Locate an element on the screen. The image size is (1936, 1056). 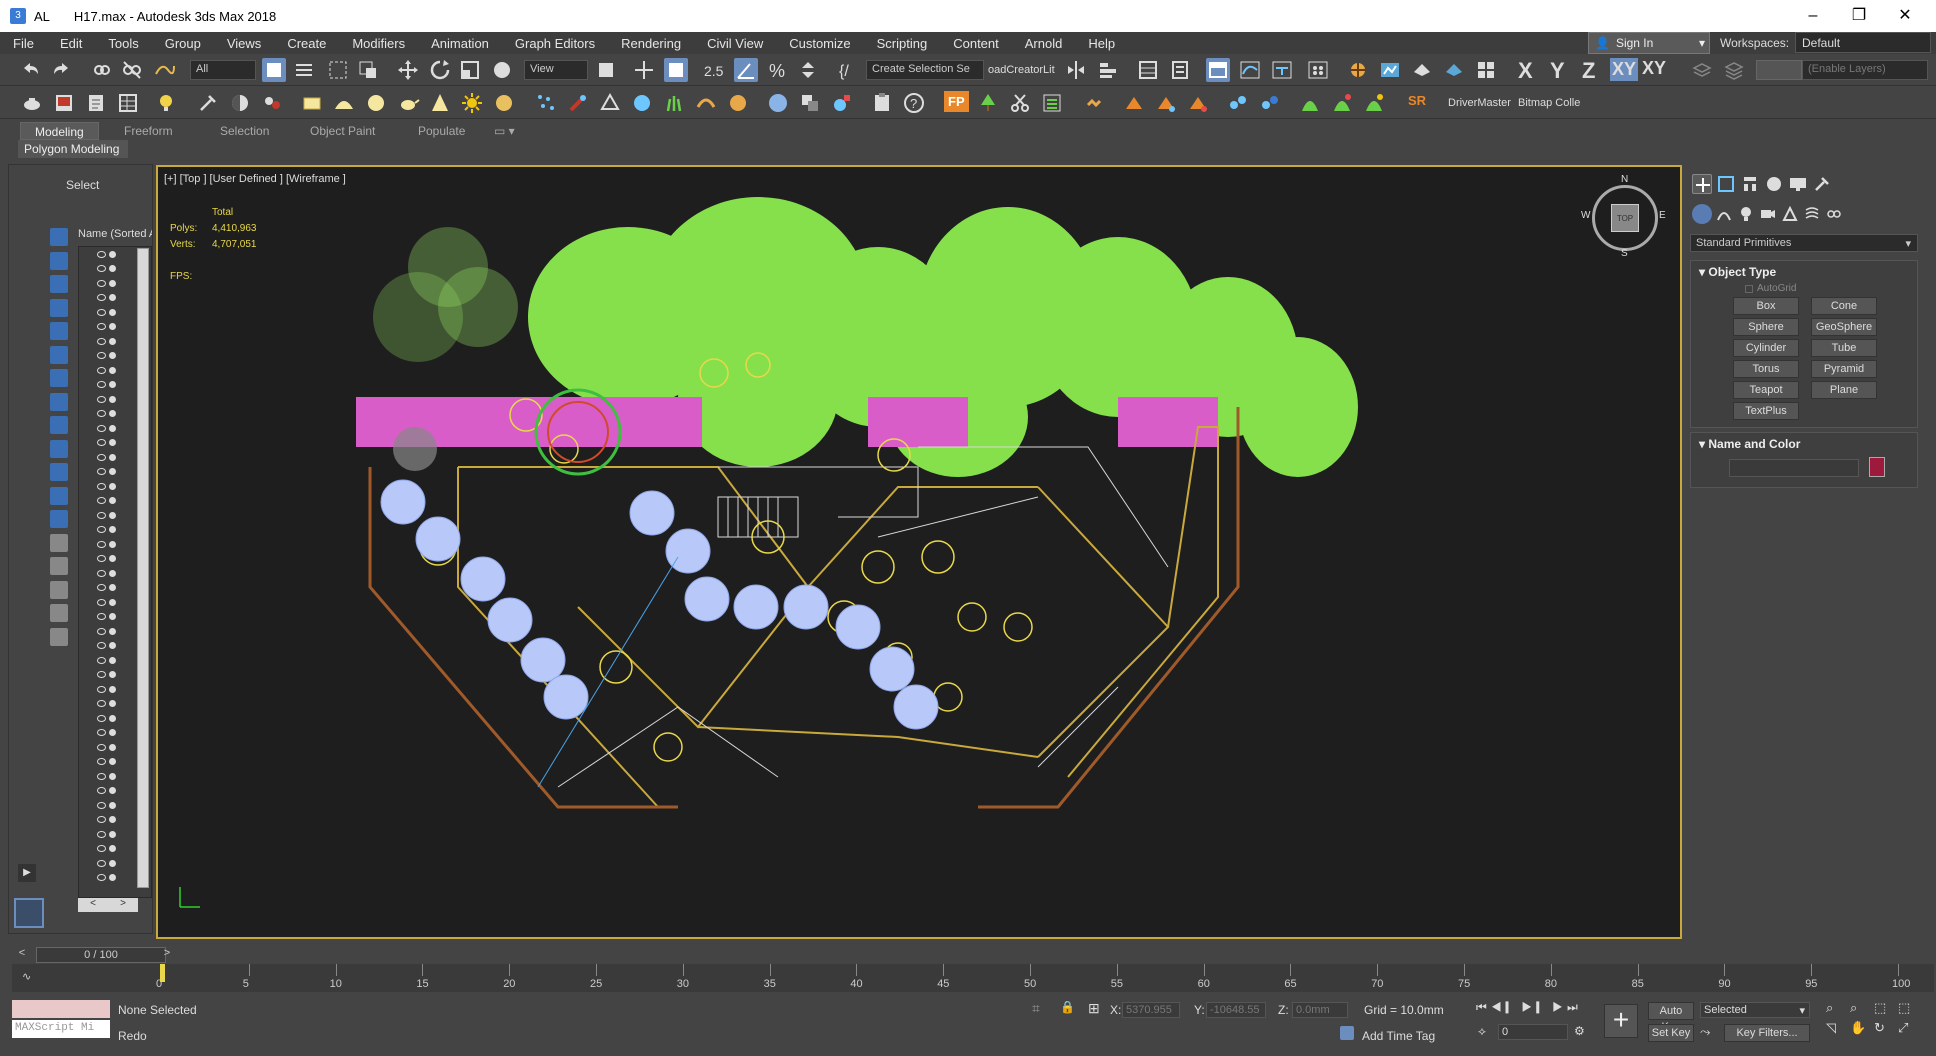
teapot-button: Teapot is located at coordinates (1766, 390).